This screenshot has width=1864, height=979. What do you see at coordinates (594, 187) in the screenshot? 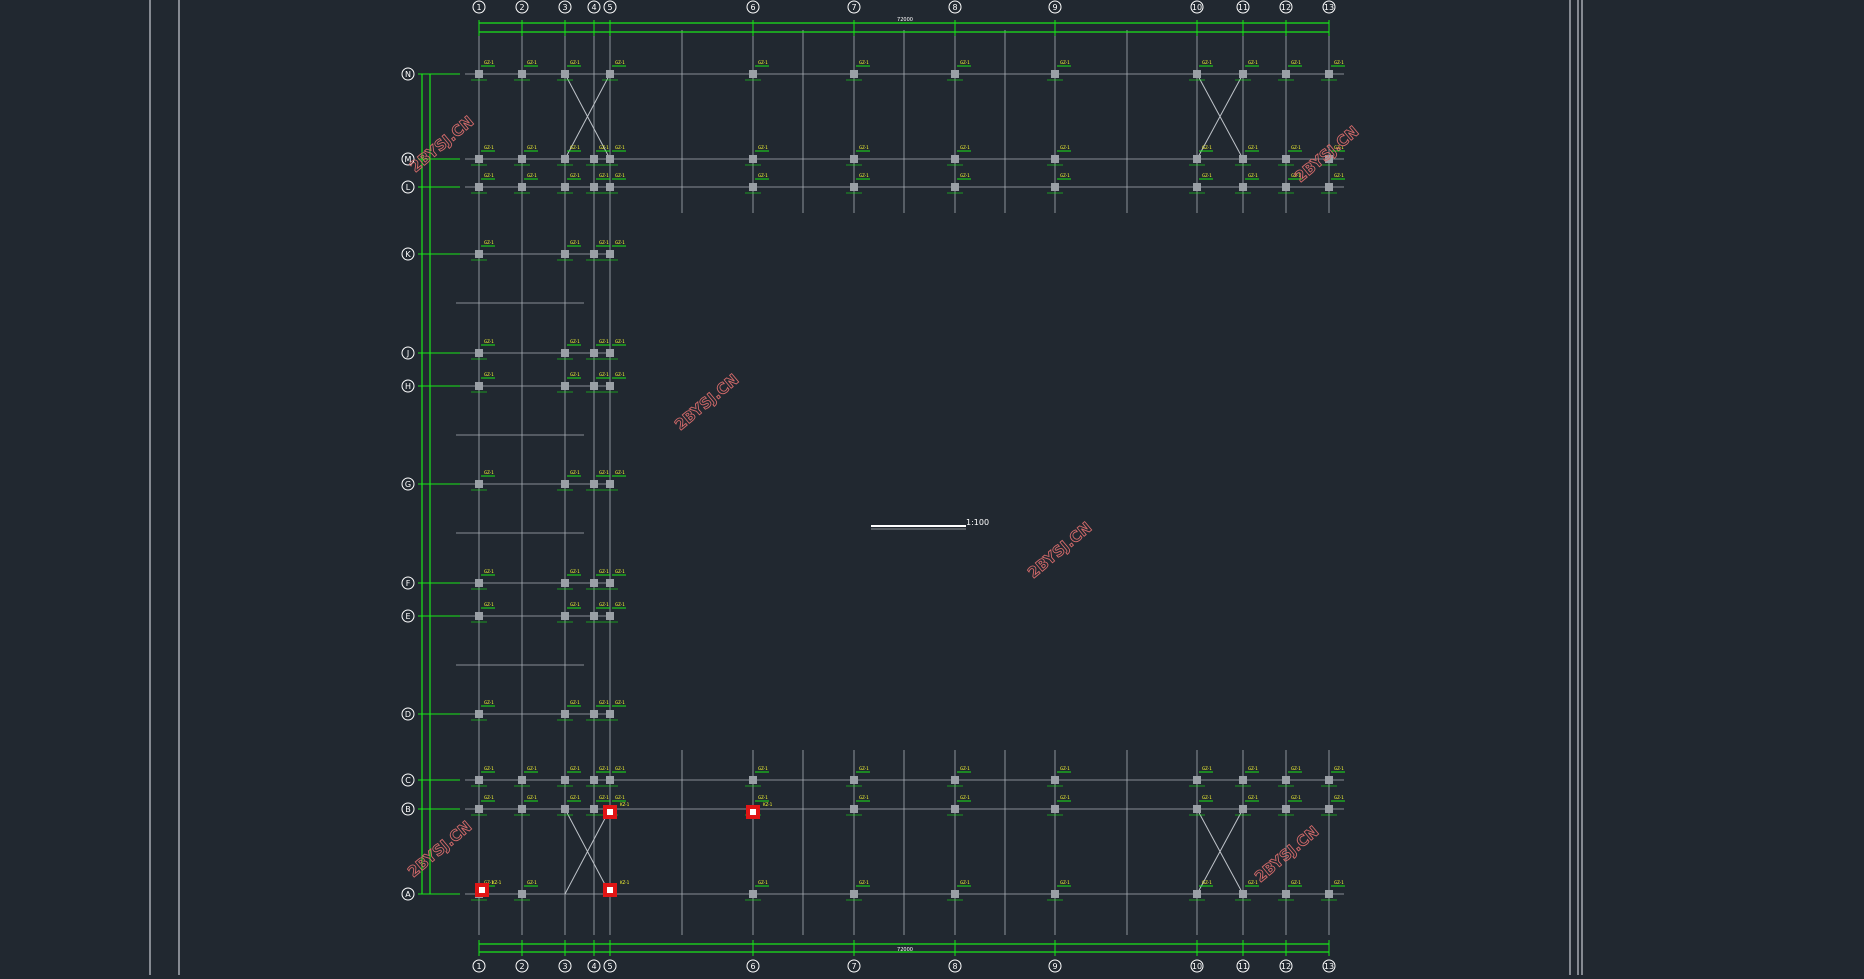
I see `column-4-L-section` at bounding box center [594, 187].